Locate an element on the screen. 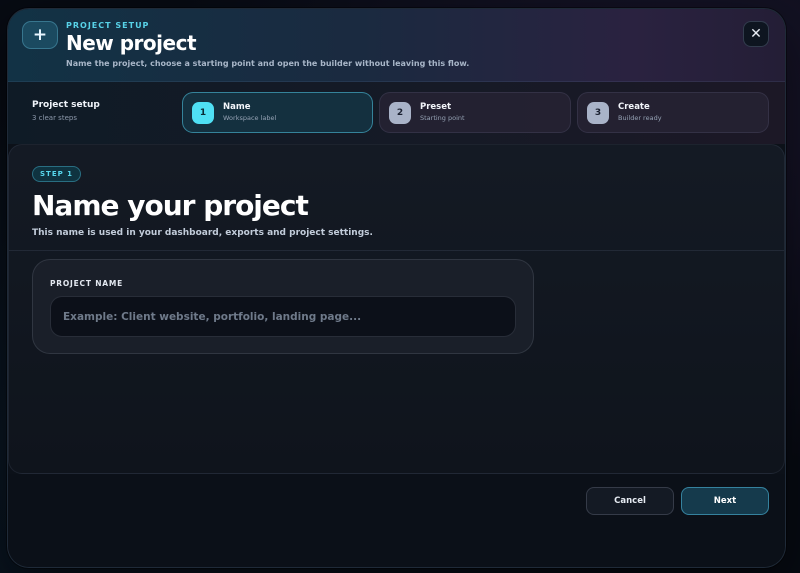 Image resolution: width=800 pixels, height=573 pixels. plus-icon: + is located at coordinates (40, 35).